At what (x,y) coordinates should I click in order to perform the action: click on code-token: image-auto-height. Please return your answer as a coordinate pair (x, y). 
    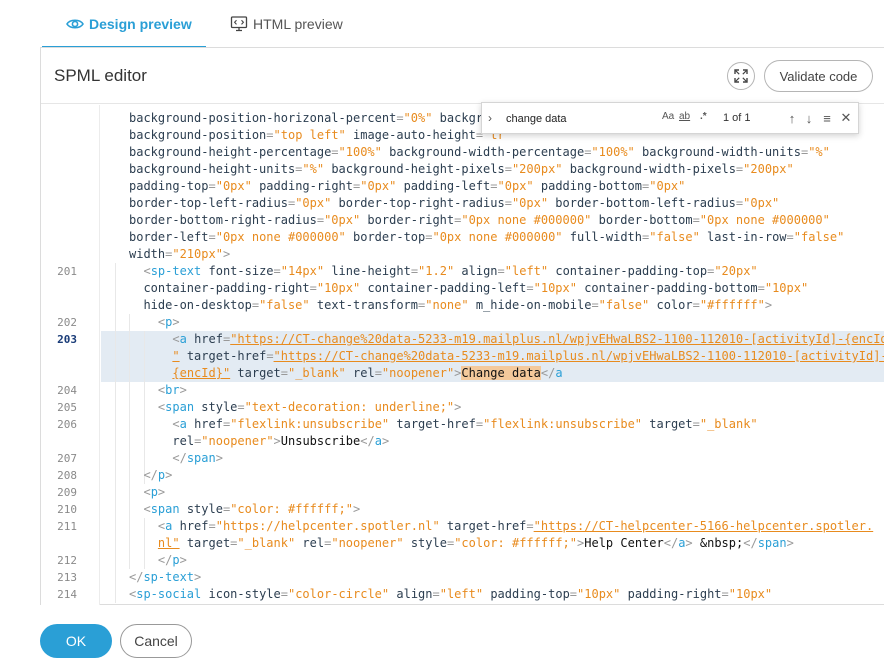
    Looking at the image, I should click on (410, 135).